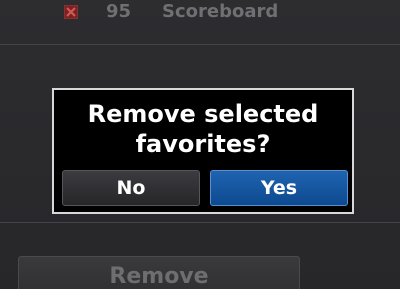 This screenshot has width=400, height=289. Describe the element at coordinates (203, 114) in the screenshot. I see `dialog-message-line1: Remove selected` at that location.